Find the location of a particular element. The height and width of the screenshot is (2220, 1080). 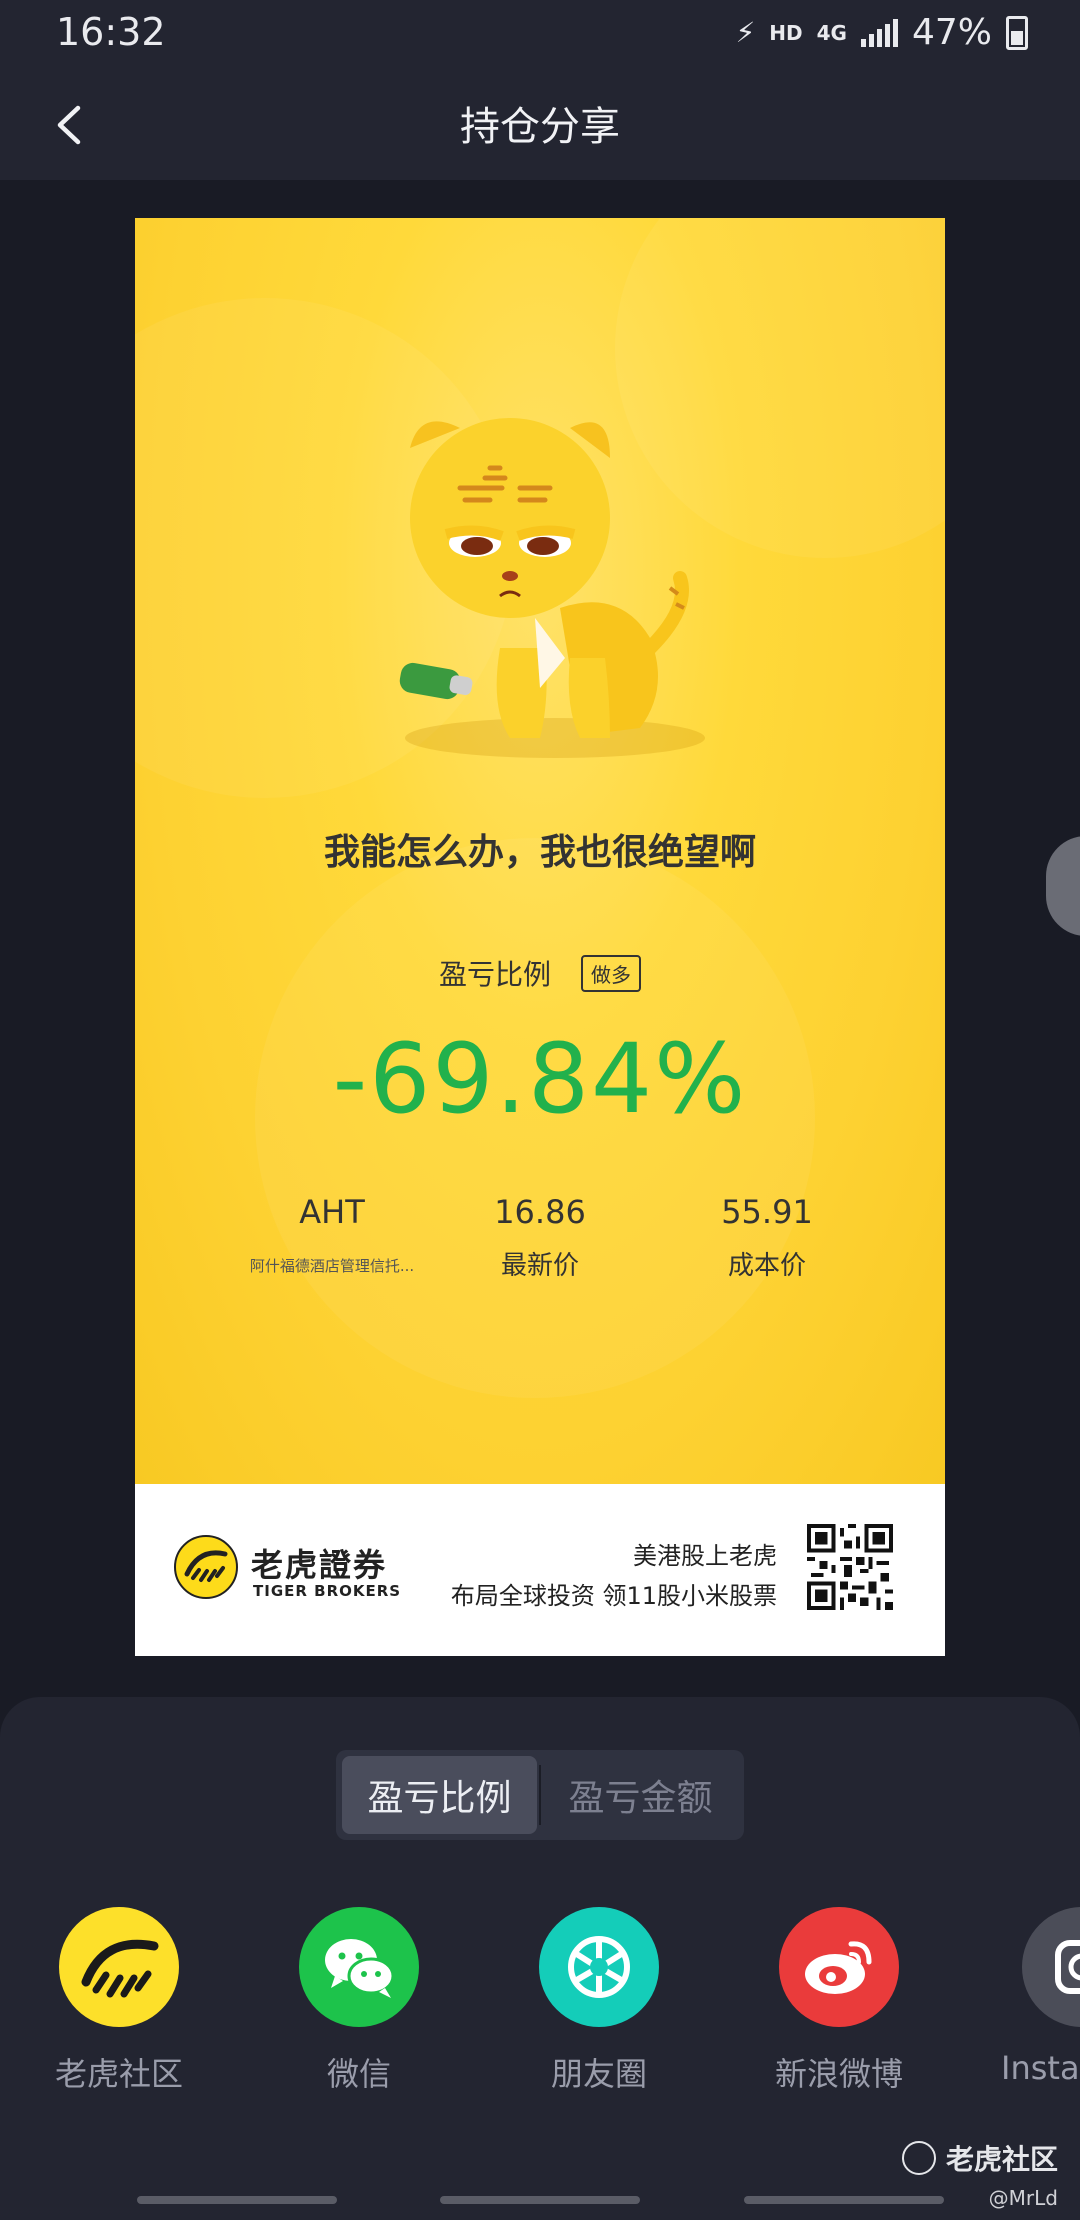

weibo-icon is located at coordinates (839, 1967).